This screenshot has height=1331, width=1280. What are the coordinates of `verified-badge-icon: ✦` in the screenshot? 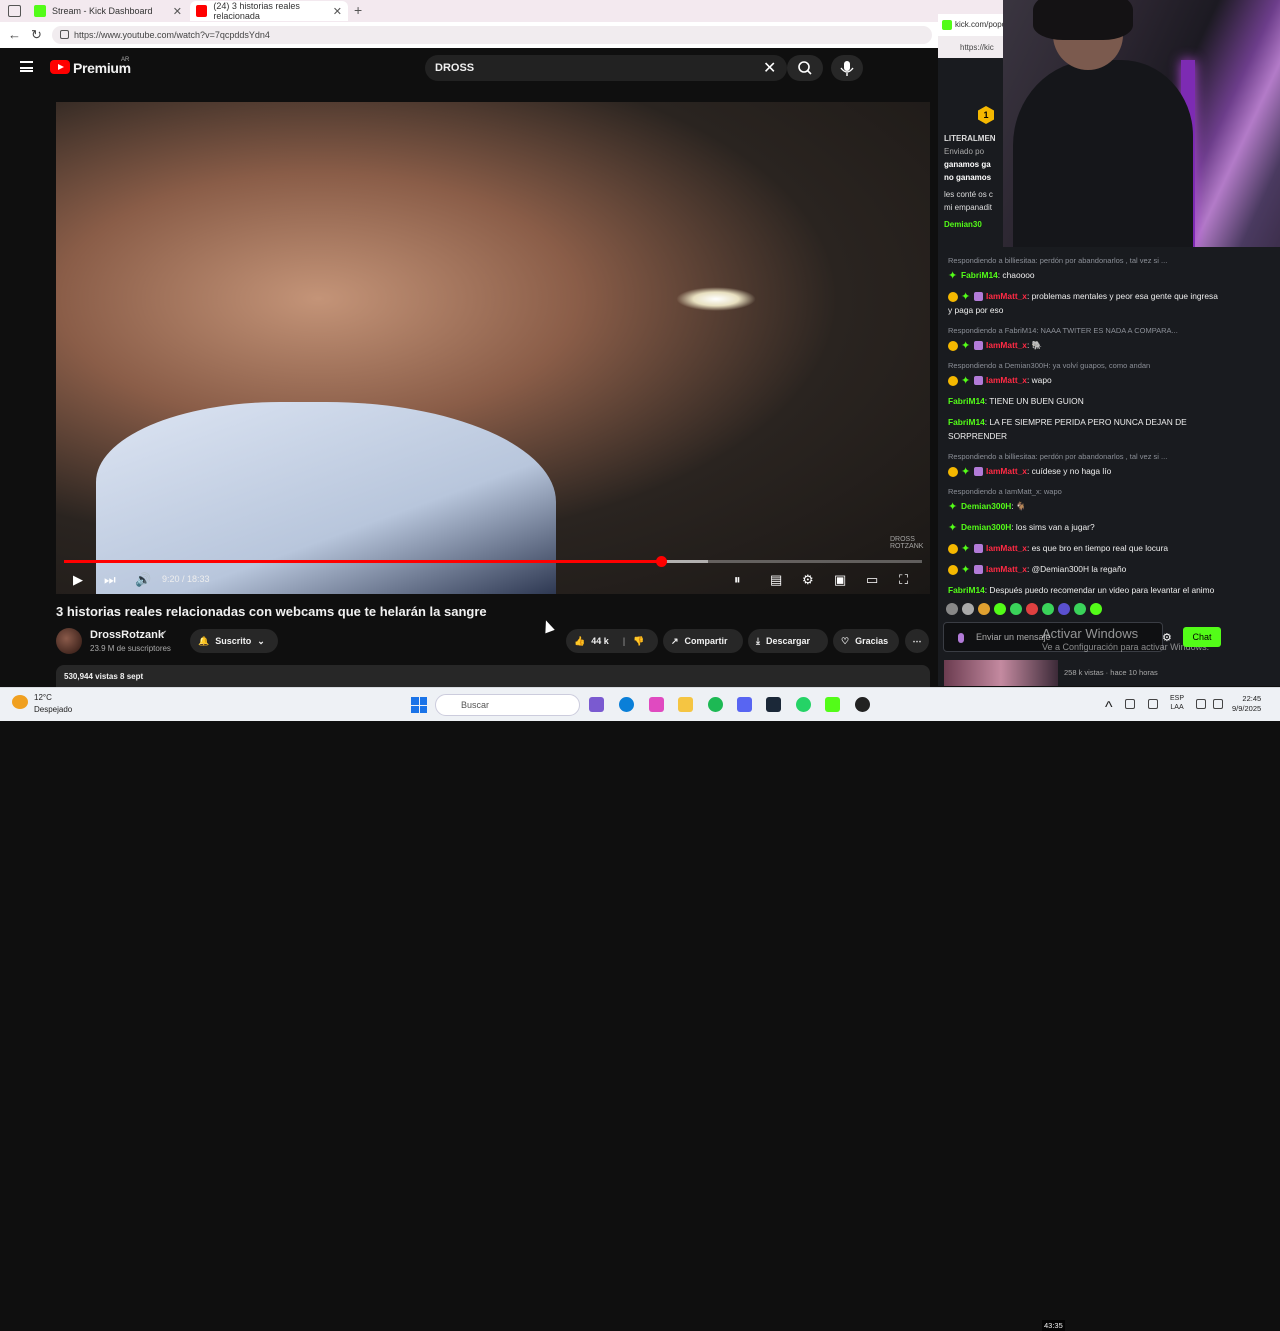 It's located at (966, 380).